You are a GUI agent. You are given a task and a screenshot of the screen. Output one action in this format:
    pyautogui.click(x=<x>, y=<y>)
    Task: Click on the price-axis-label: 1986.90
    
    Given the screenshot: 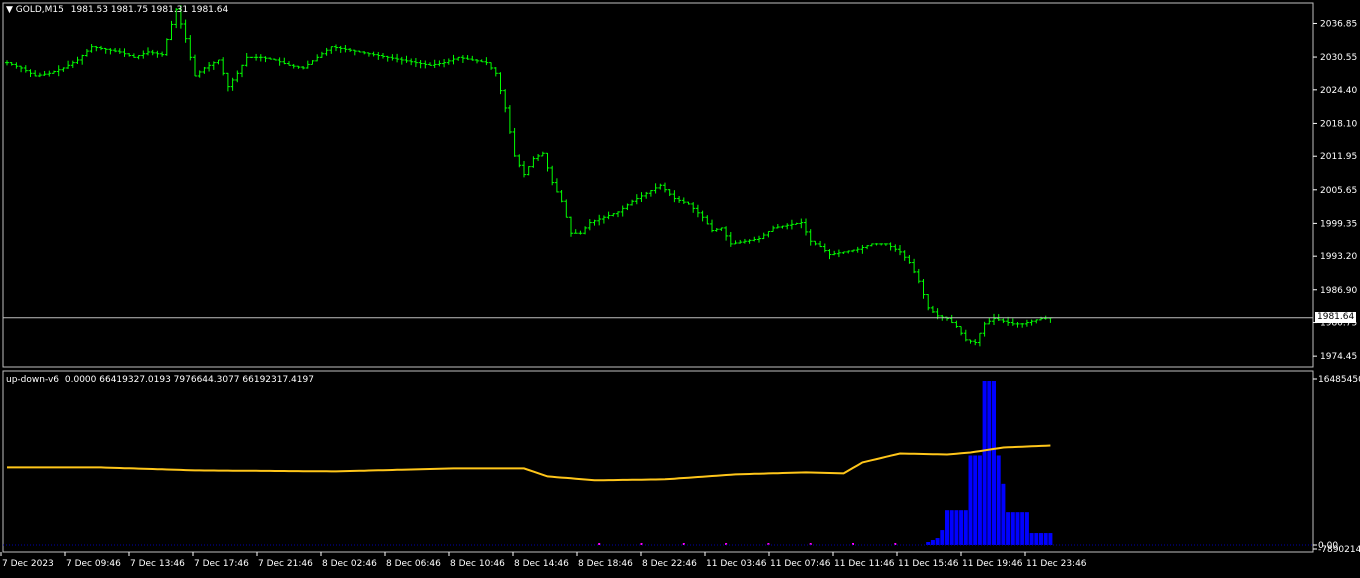 What is the action you would take?
    pyautogui.click(x=1338, y=291)
    